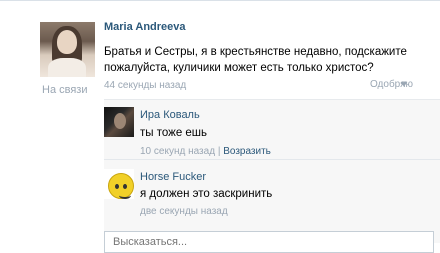  I want to click on comment-box, so click(269, 242).